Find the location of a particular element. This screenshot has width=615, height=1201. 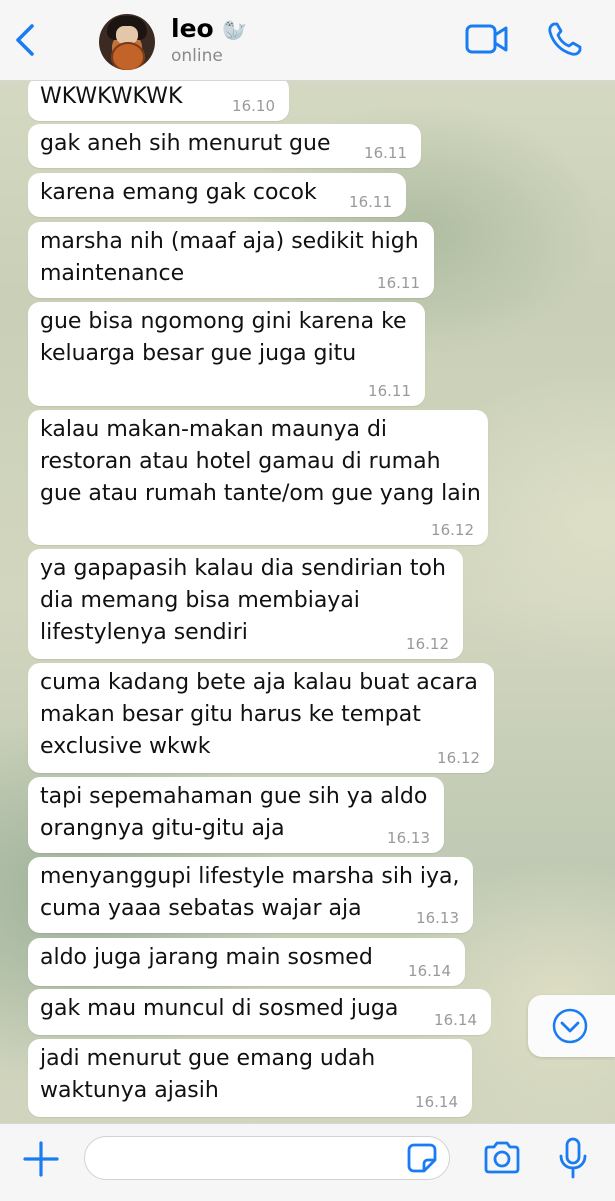

camera-icon is located at coordinates (502, 1157).